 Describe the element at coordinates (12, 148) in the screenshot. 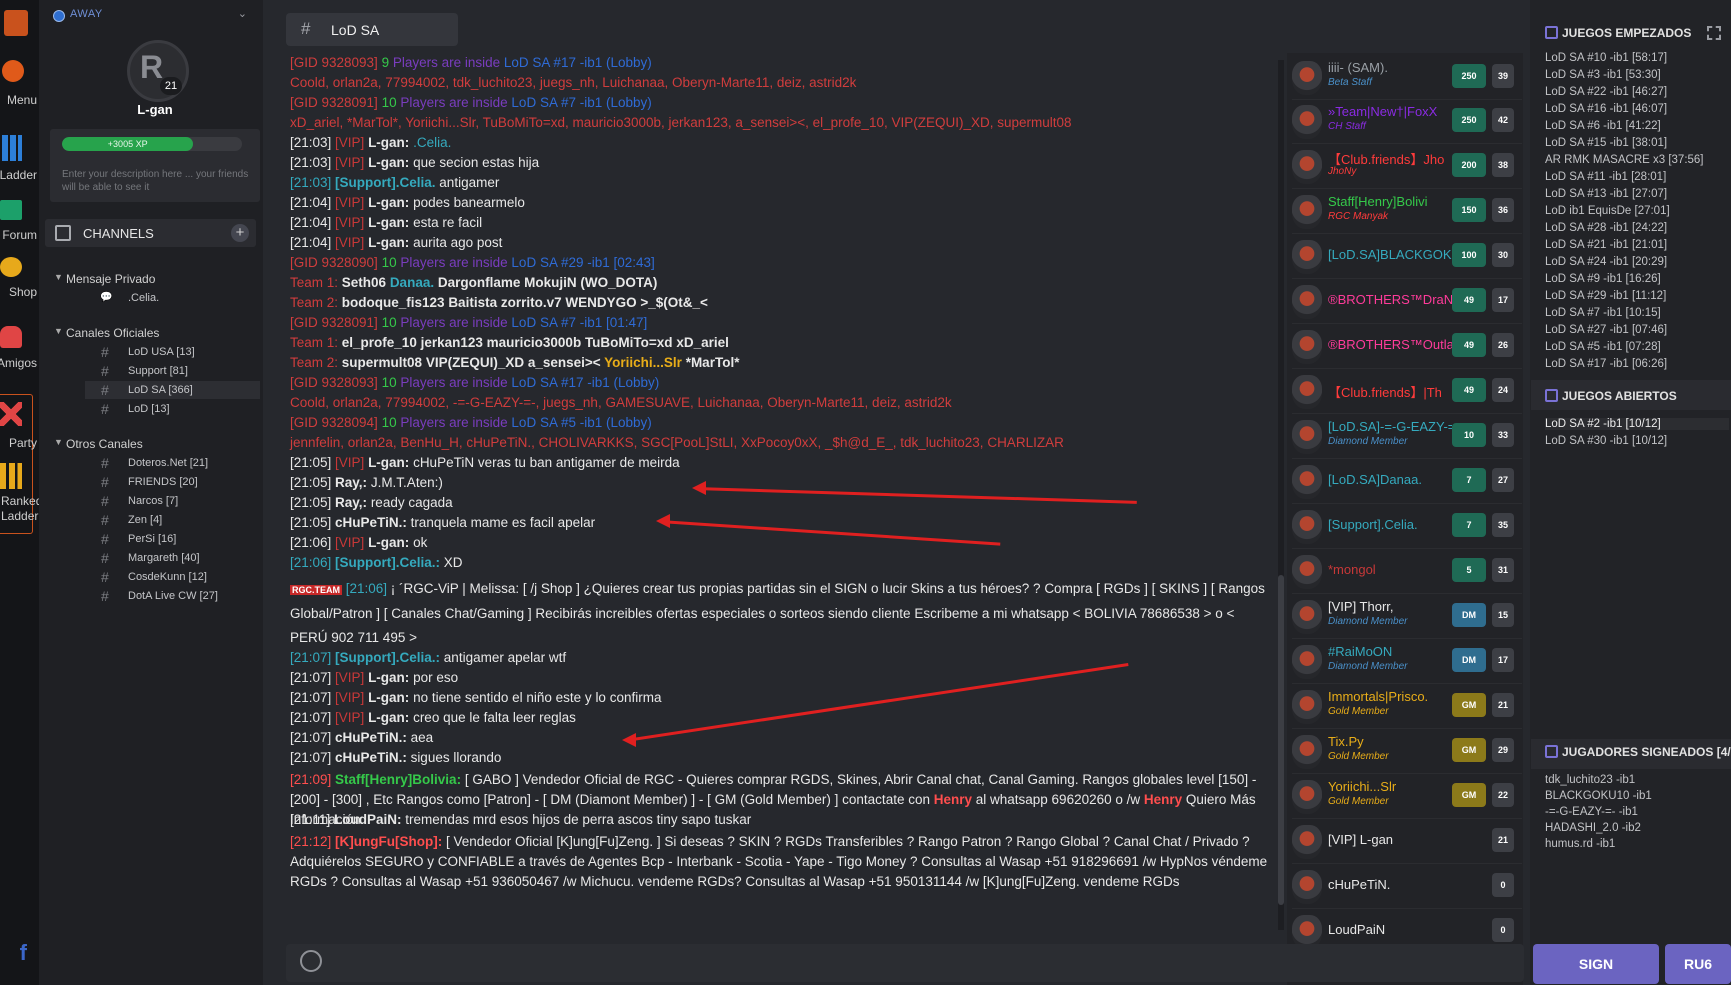

I see `bar-chart-icon` at that location.